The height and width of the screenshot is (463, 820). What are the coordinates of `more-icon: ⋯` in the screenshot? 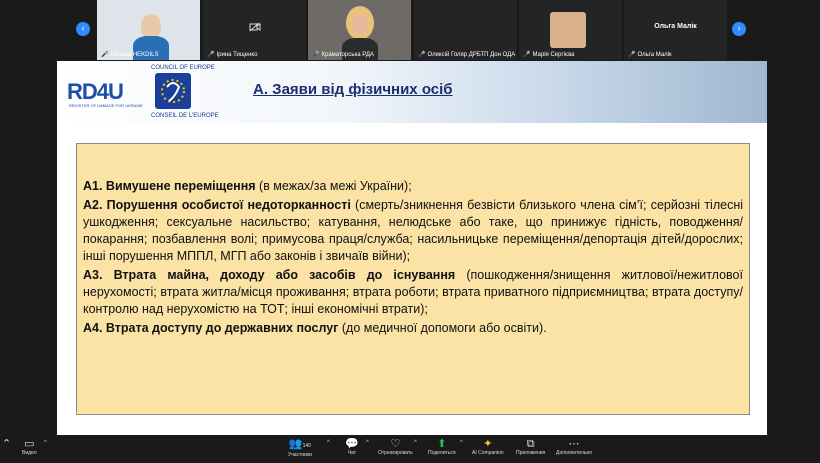 It's located at (574, 444).